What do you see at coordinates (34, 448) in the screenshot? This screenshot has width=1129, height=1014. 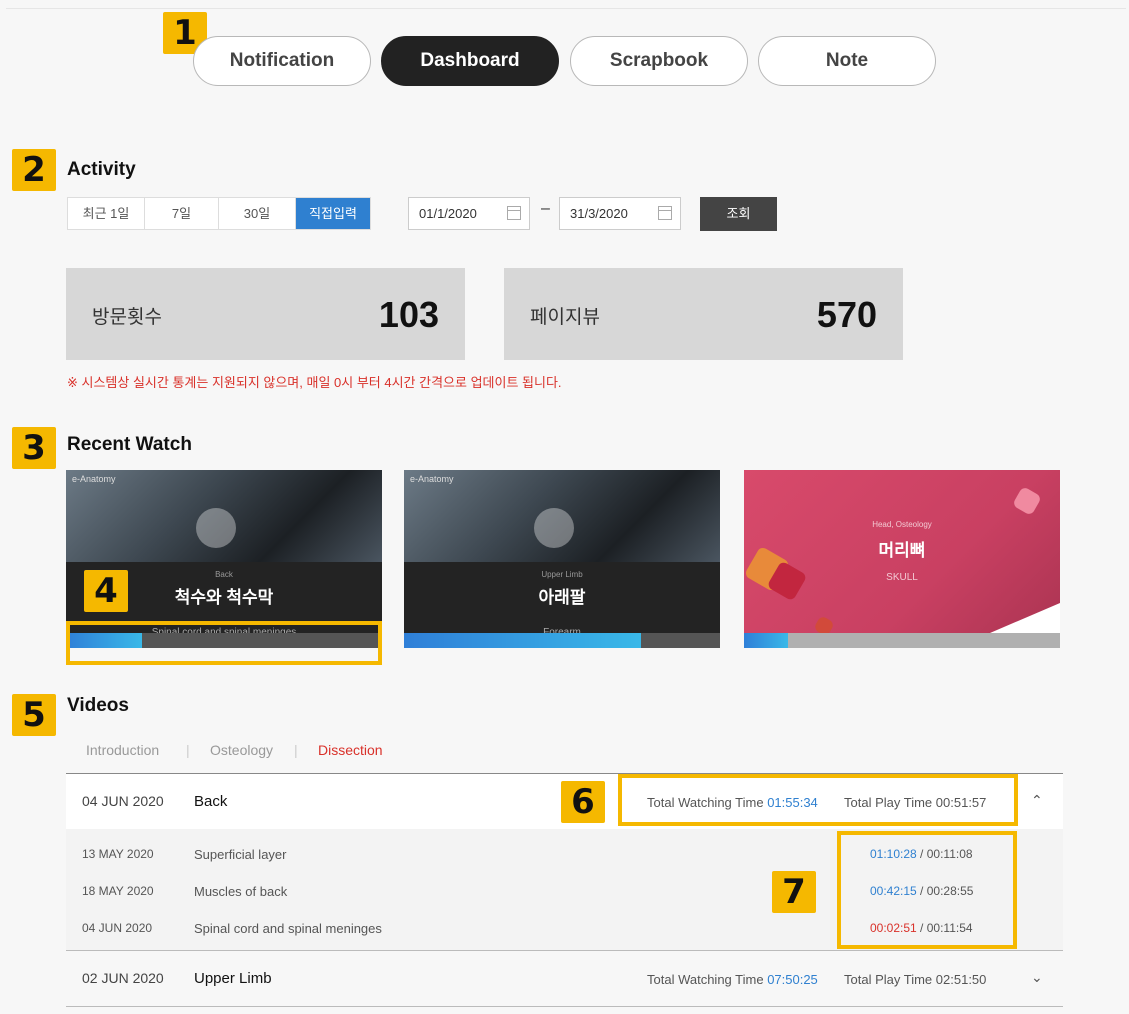 I see `annotation-badge-3: 3` at bounding box center [34, 448].